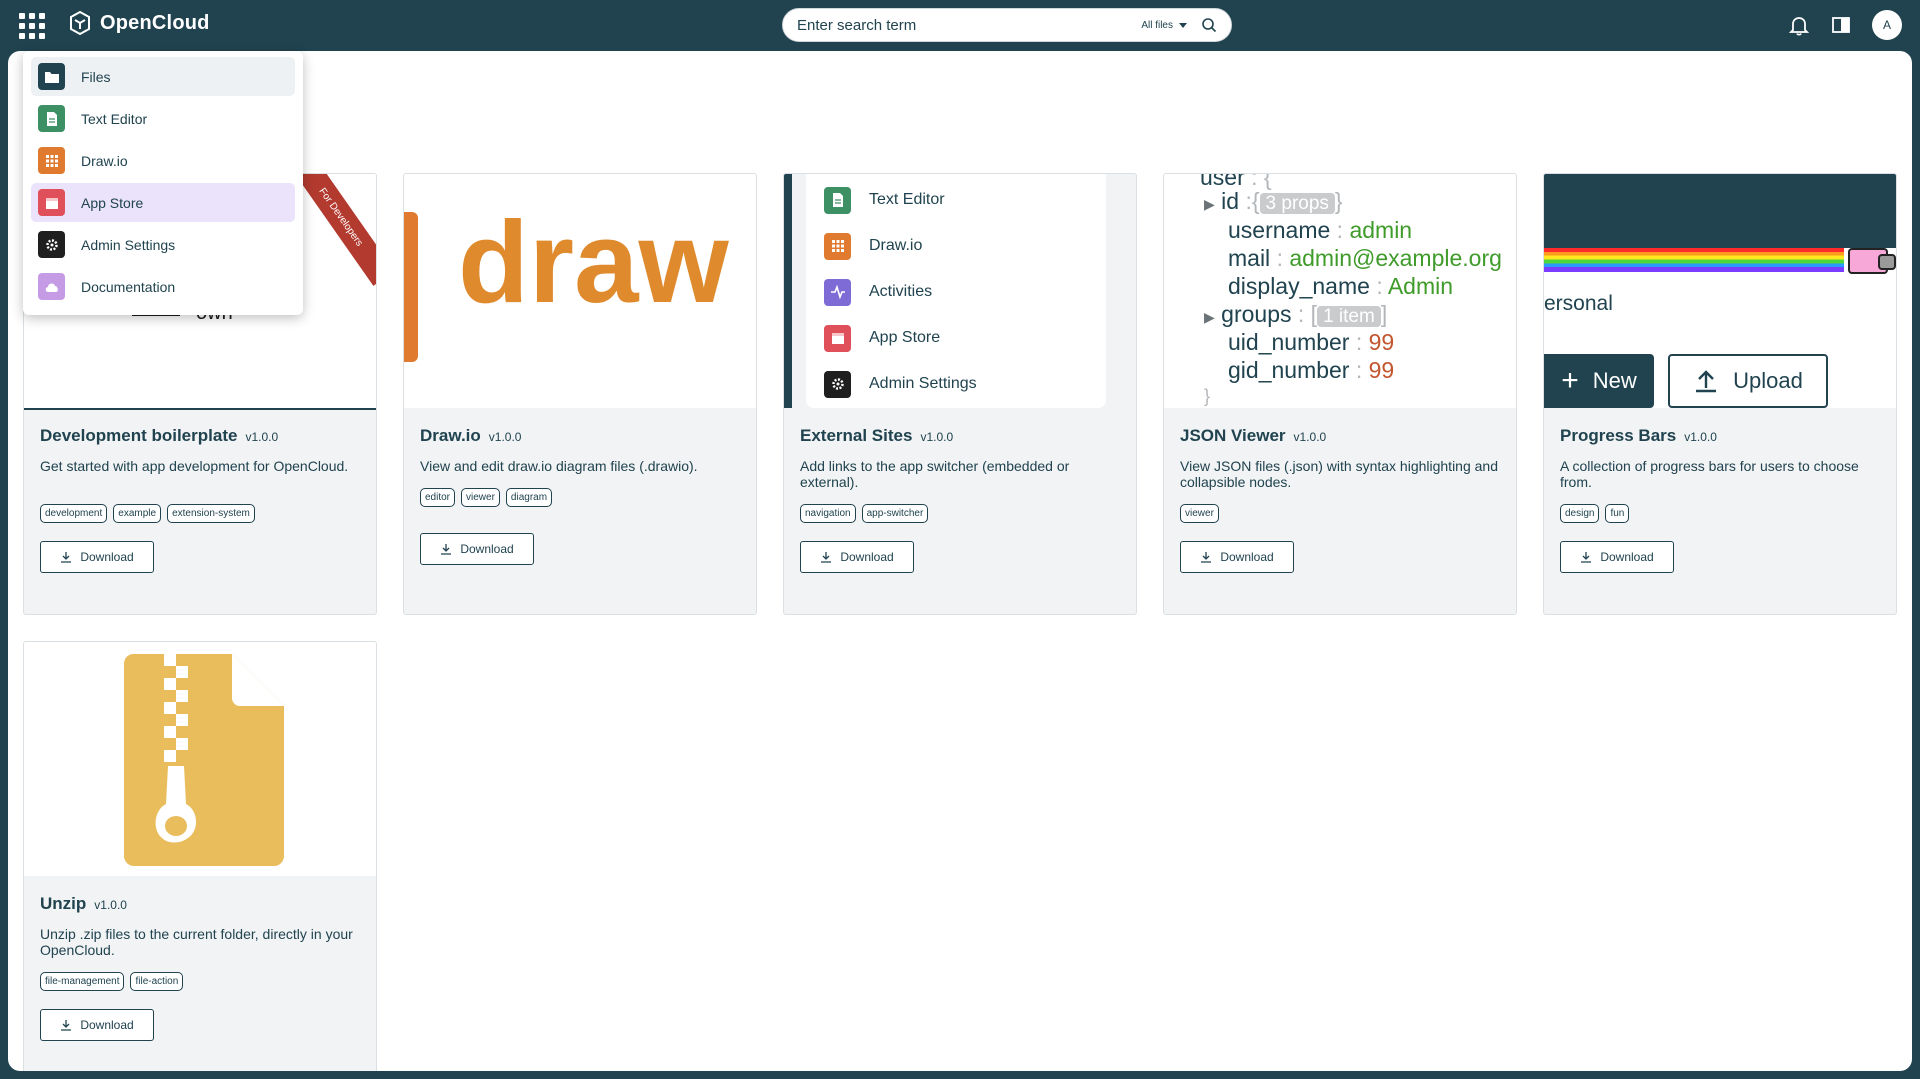  Describe the element at coordinates (1617, 513) in the screenshot. I see `tag: fun` at that location.